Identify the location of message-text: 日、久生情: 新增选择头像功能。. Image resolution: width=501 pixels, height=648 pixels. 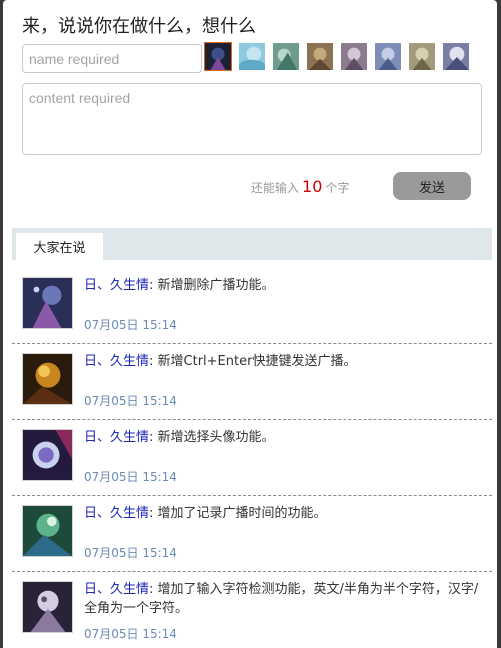
(284, 437).